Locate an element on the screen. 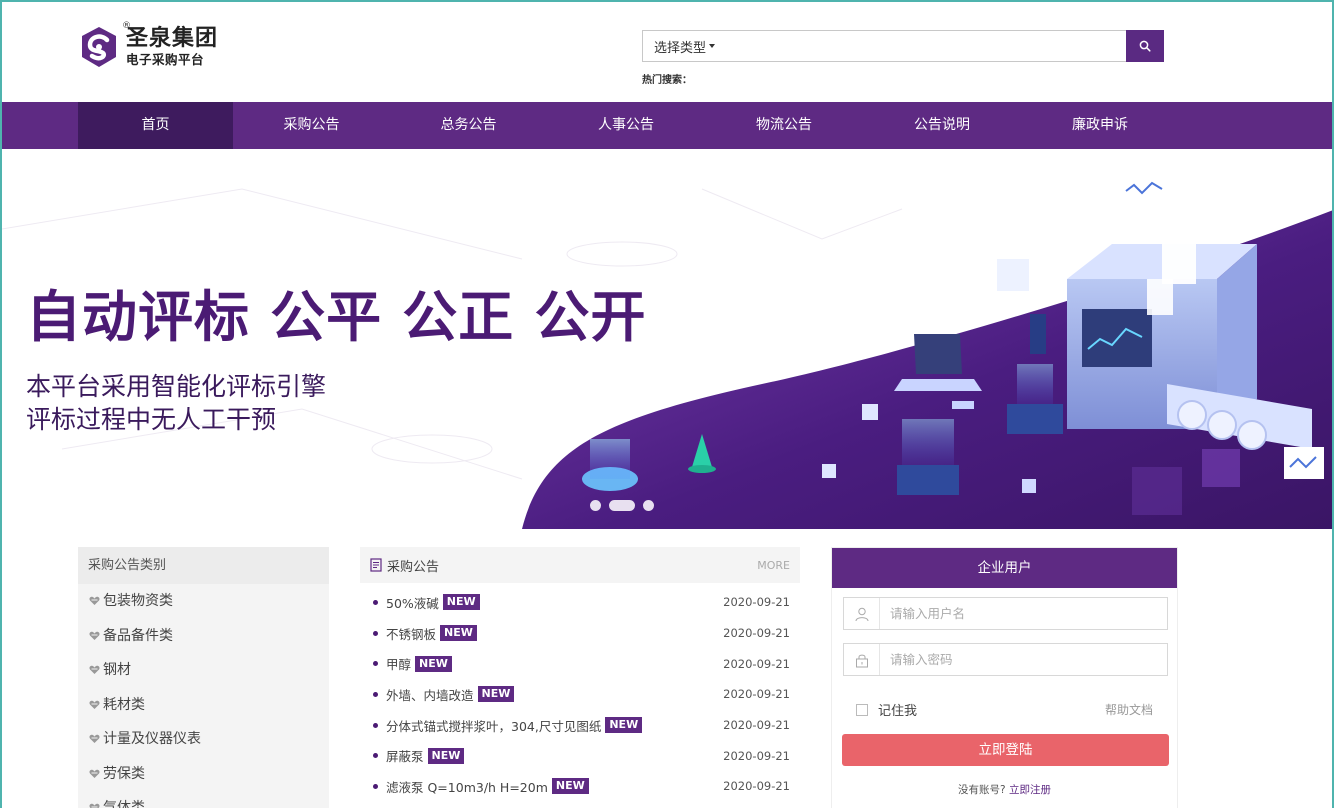 The image size is (1334, 808). news-item: 滤液泵 Q=10m3/h H=20m NEW 2020-09-21 is located at coordinates (580, 786).